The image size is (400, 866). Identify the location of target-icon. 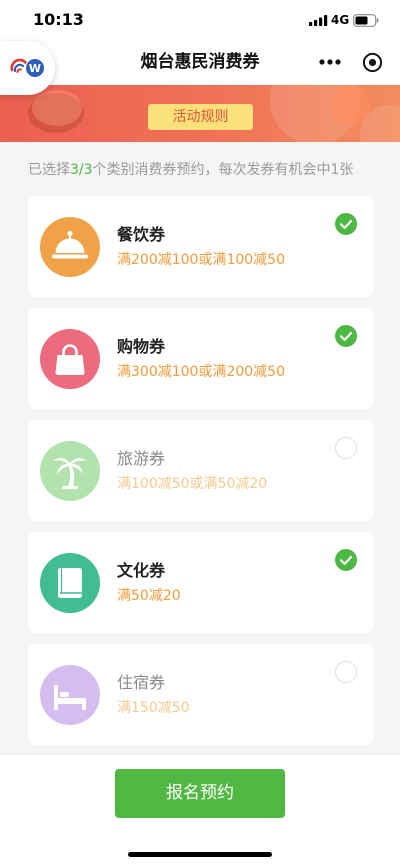
(372, 62).